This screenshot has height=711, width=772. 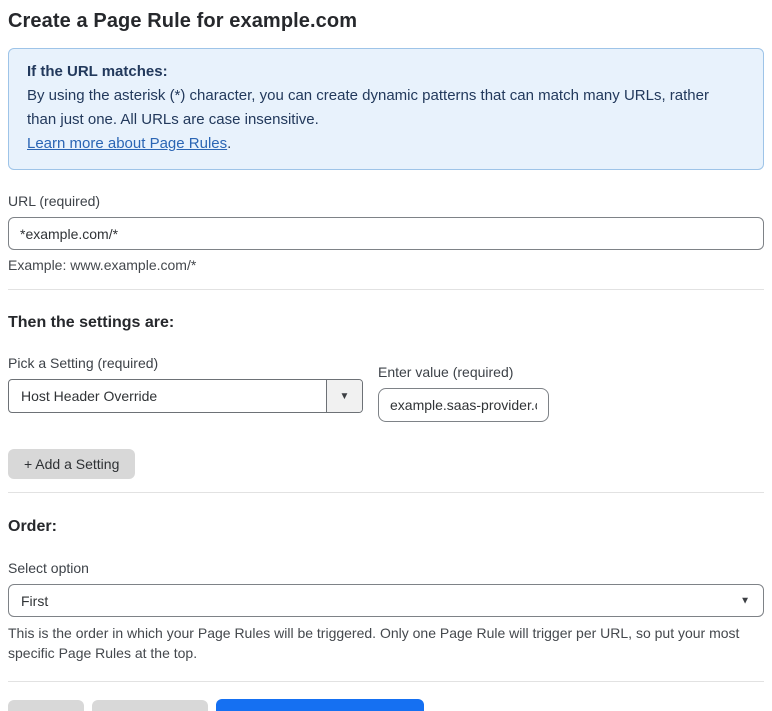 What do you see at coordinates (83, 363) in the screenshot?
I see `pick-setting-label: Pick a Setting (required)` at bounding box center [83, 363].